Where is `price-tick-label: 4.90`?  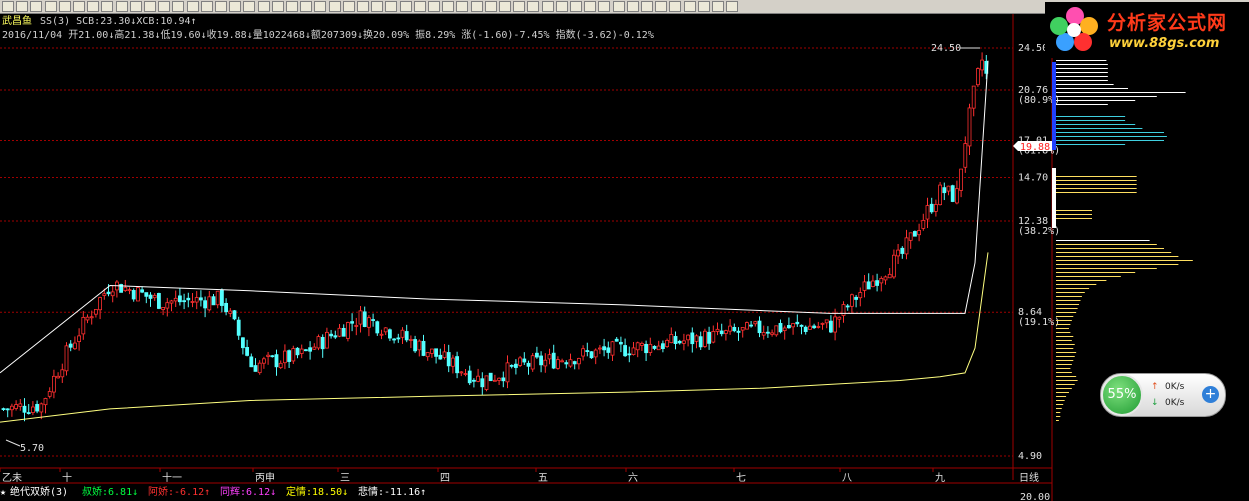
price-tick-label: 4.90 is located at coordinates (1030, 456).